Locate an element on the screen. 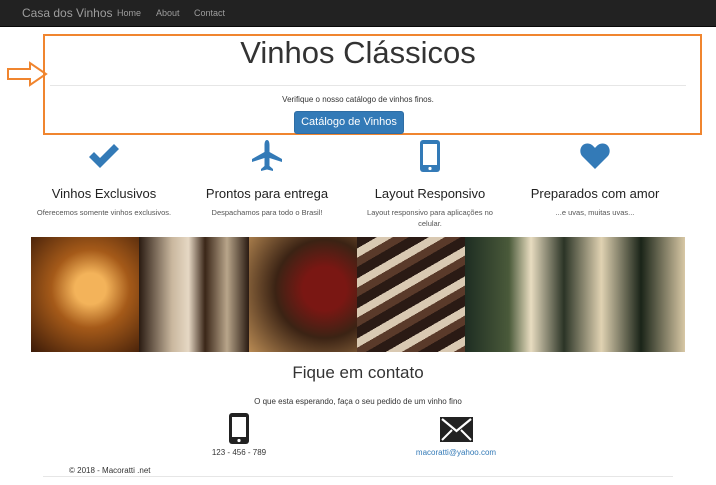 Image resolution: width=716 pixels, height=485 pixels. contact-title: Fique em contato is located at coordinates (358, 372).